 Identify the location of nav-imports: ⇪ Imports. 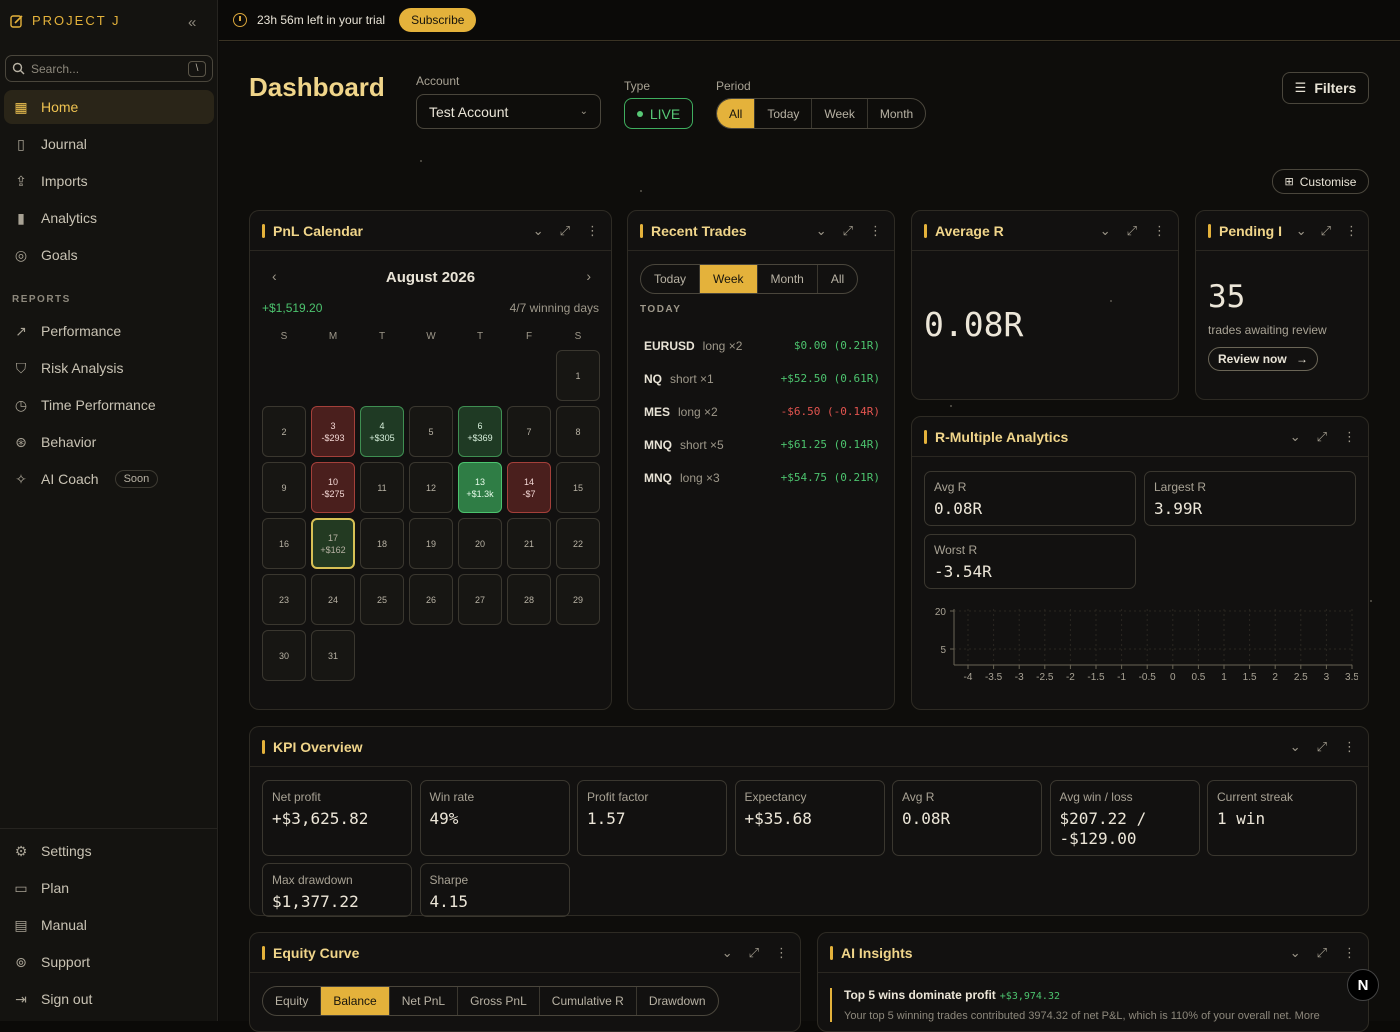
(109, 181).